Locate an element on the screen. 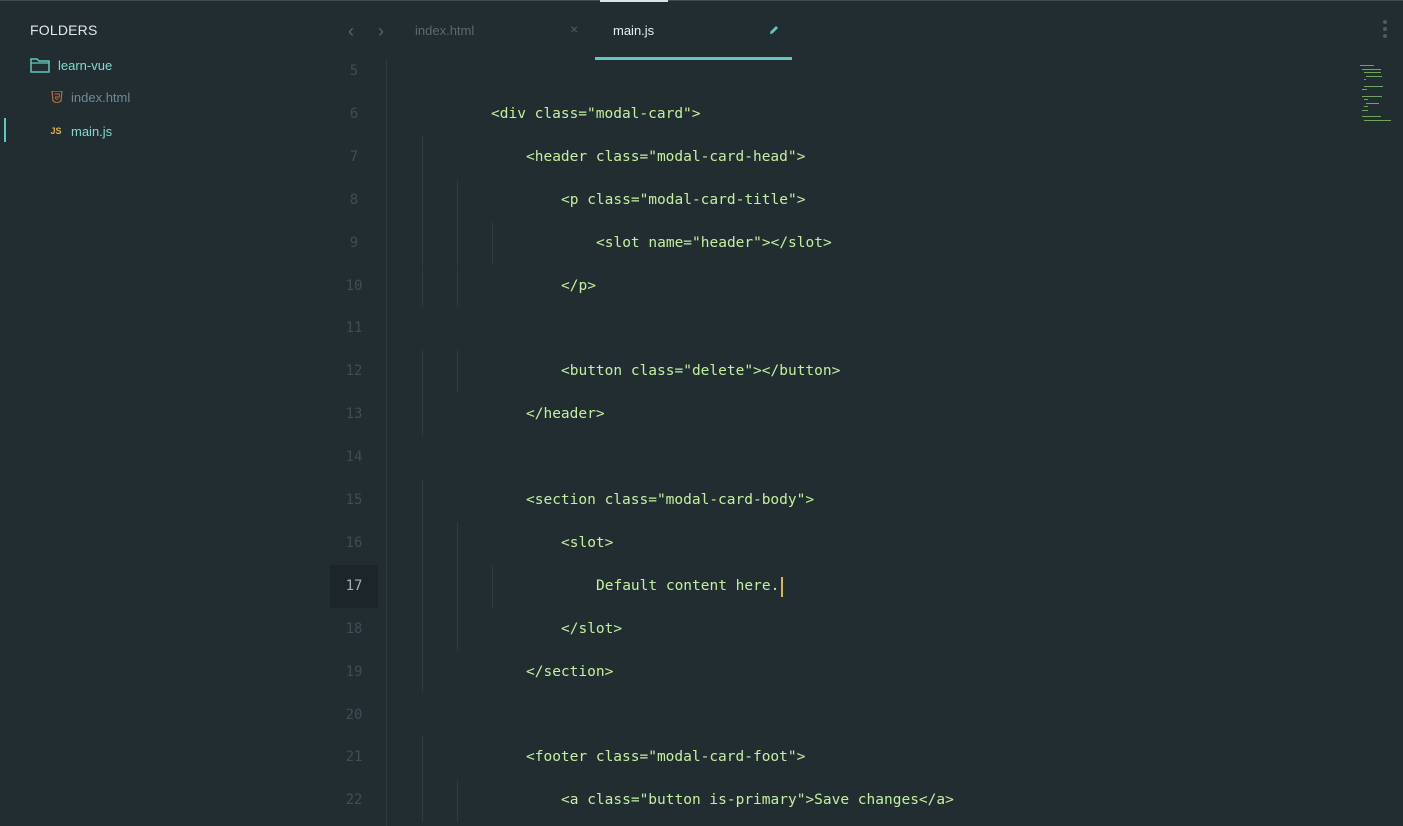  line-number: 18 is located at coordinates (354, 628).